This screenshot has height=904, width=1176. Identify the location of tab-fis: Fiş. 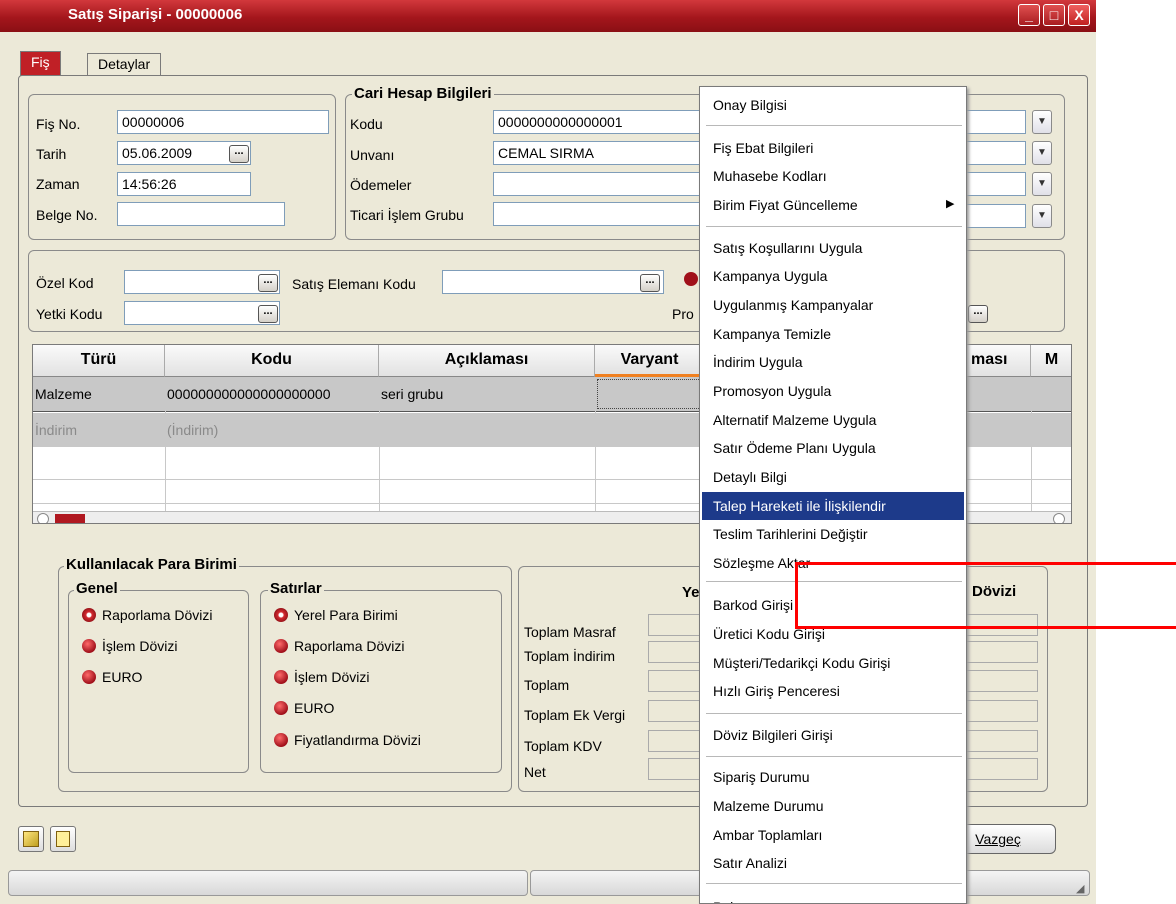
(40, 63).